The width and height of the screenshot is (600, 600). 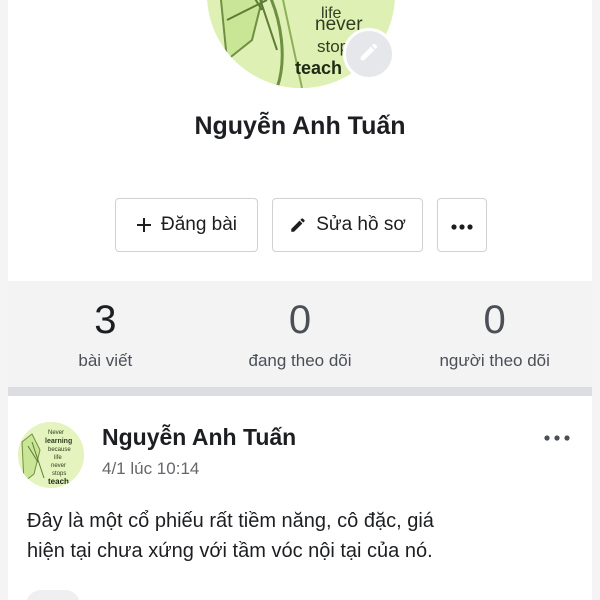 I want to click on profile-avatar-container: life never stop teach, so click(x=301, y=44).